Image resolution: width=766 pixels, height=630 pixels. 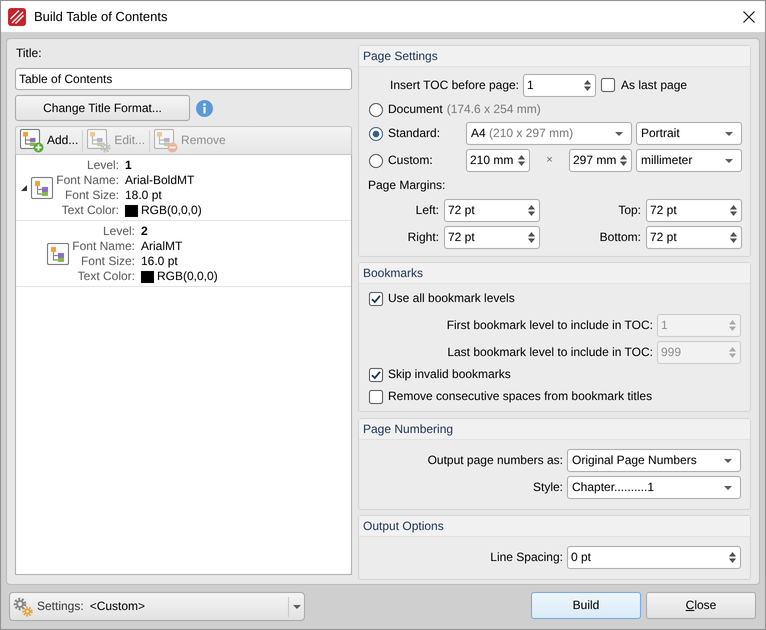 What do you see at coordinates (204, 108) in the screenshot?
I see `info-icon` at bounding box center [204, 108].